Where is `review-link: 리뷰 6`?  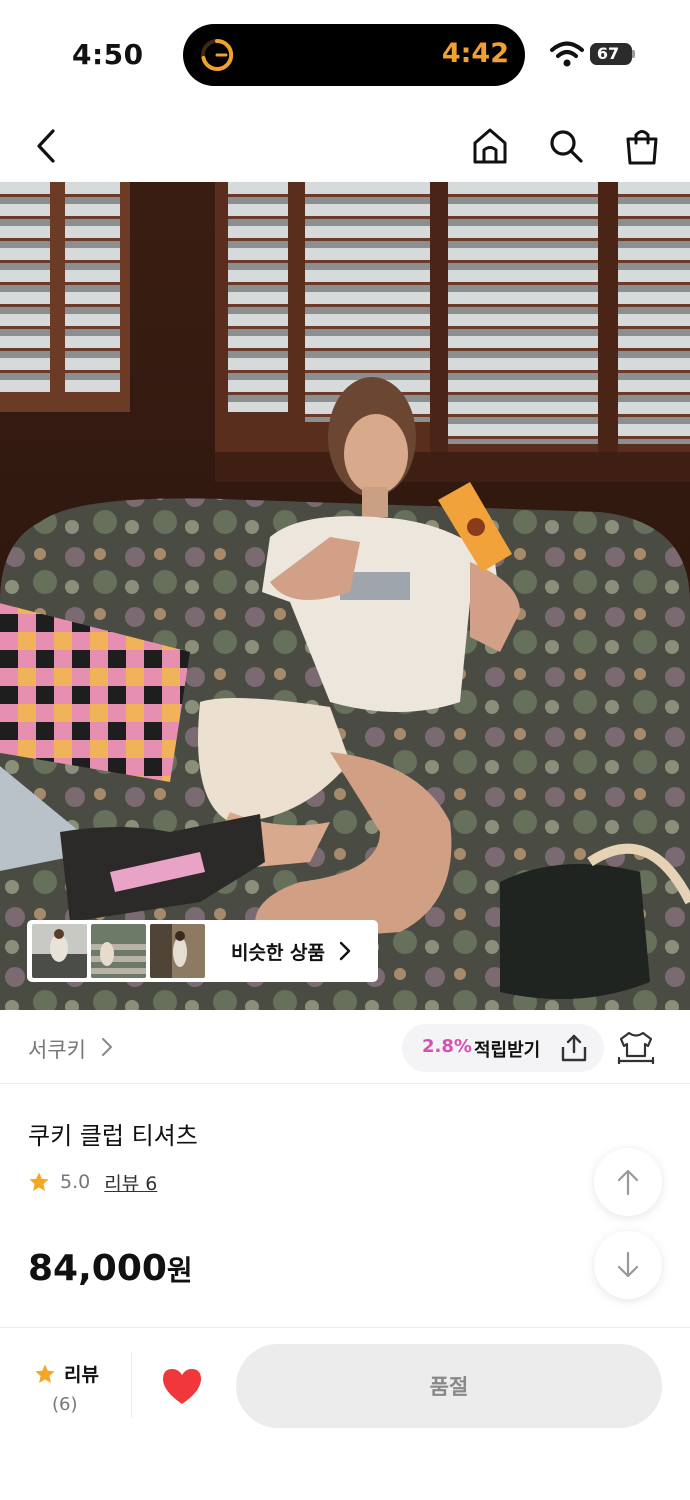
review-link: 리뷰 6 is located at coordinates (130, 1182).